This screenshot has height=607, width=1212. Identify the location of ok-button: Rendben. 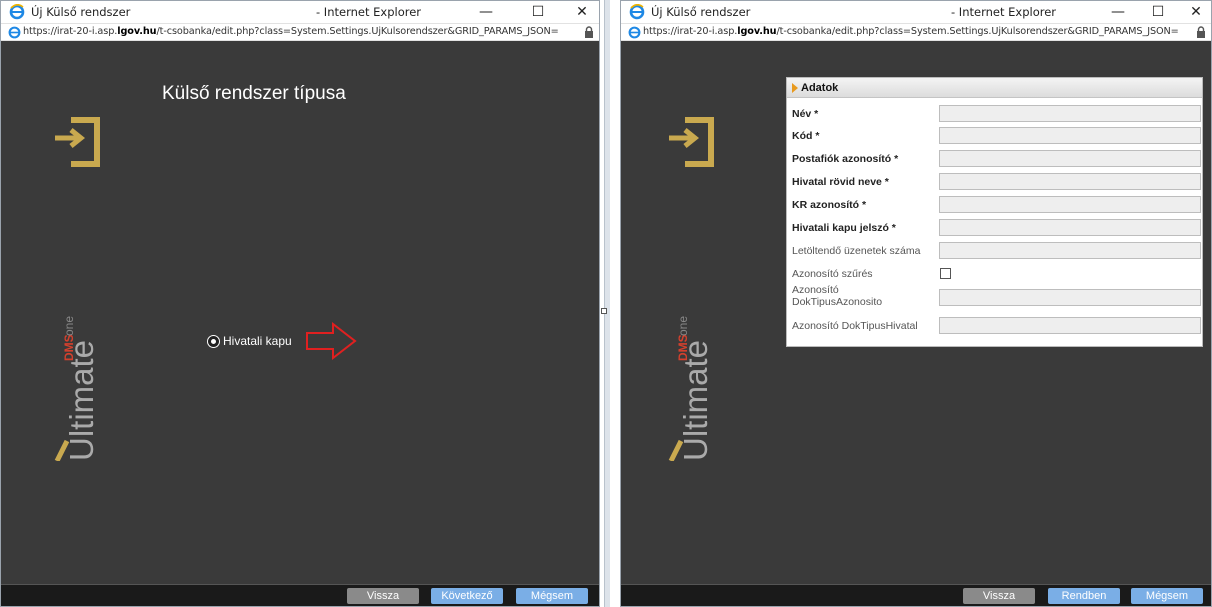
(1084, 596).